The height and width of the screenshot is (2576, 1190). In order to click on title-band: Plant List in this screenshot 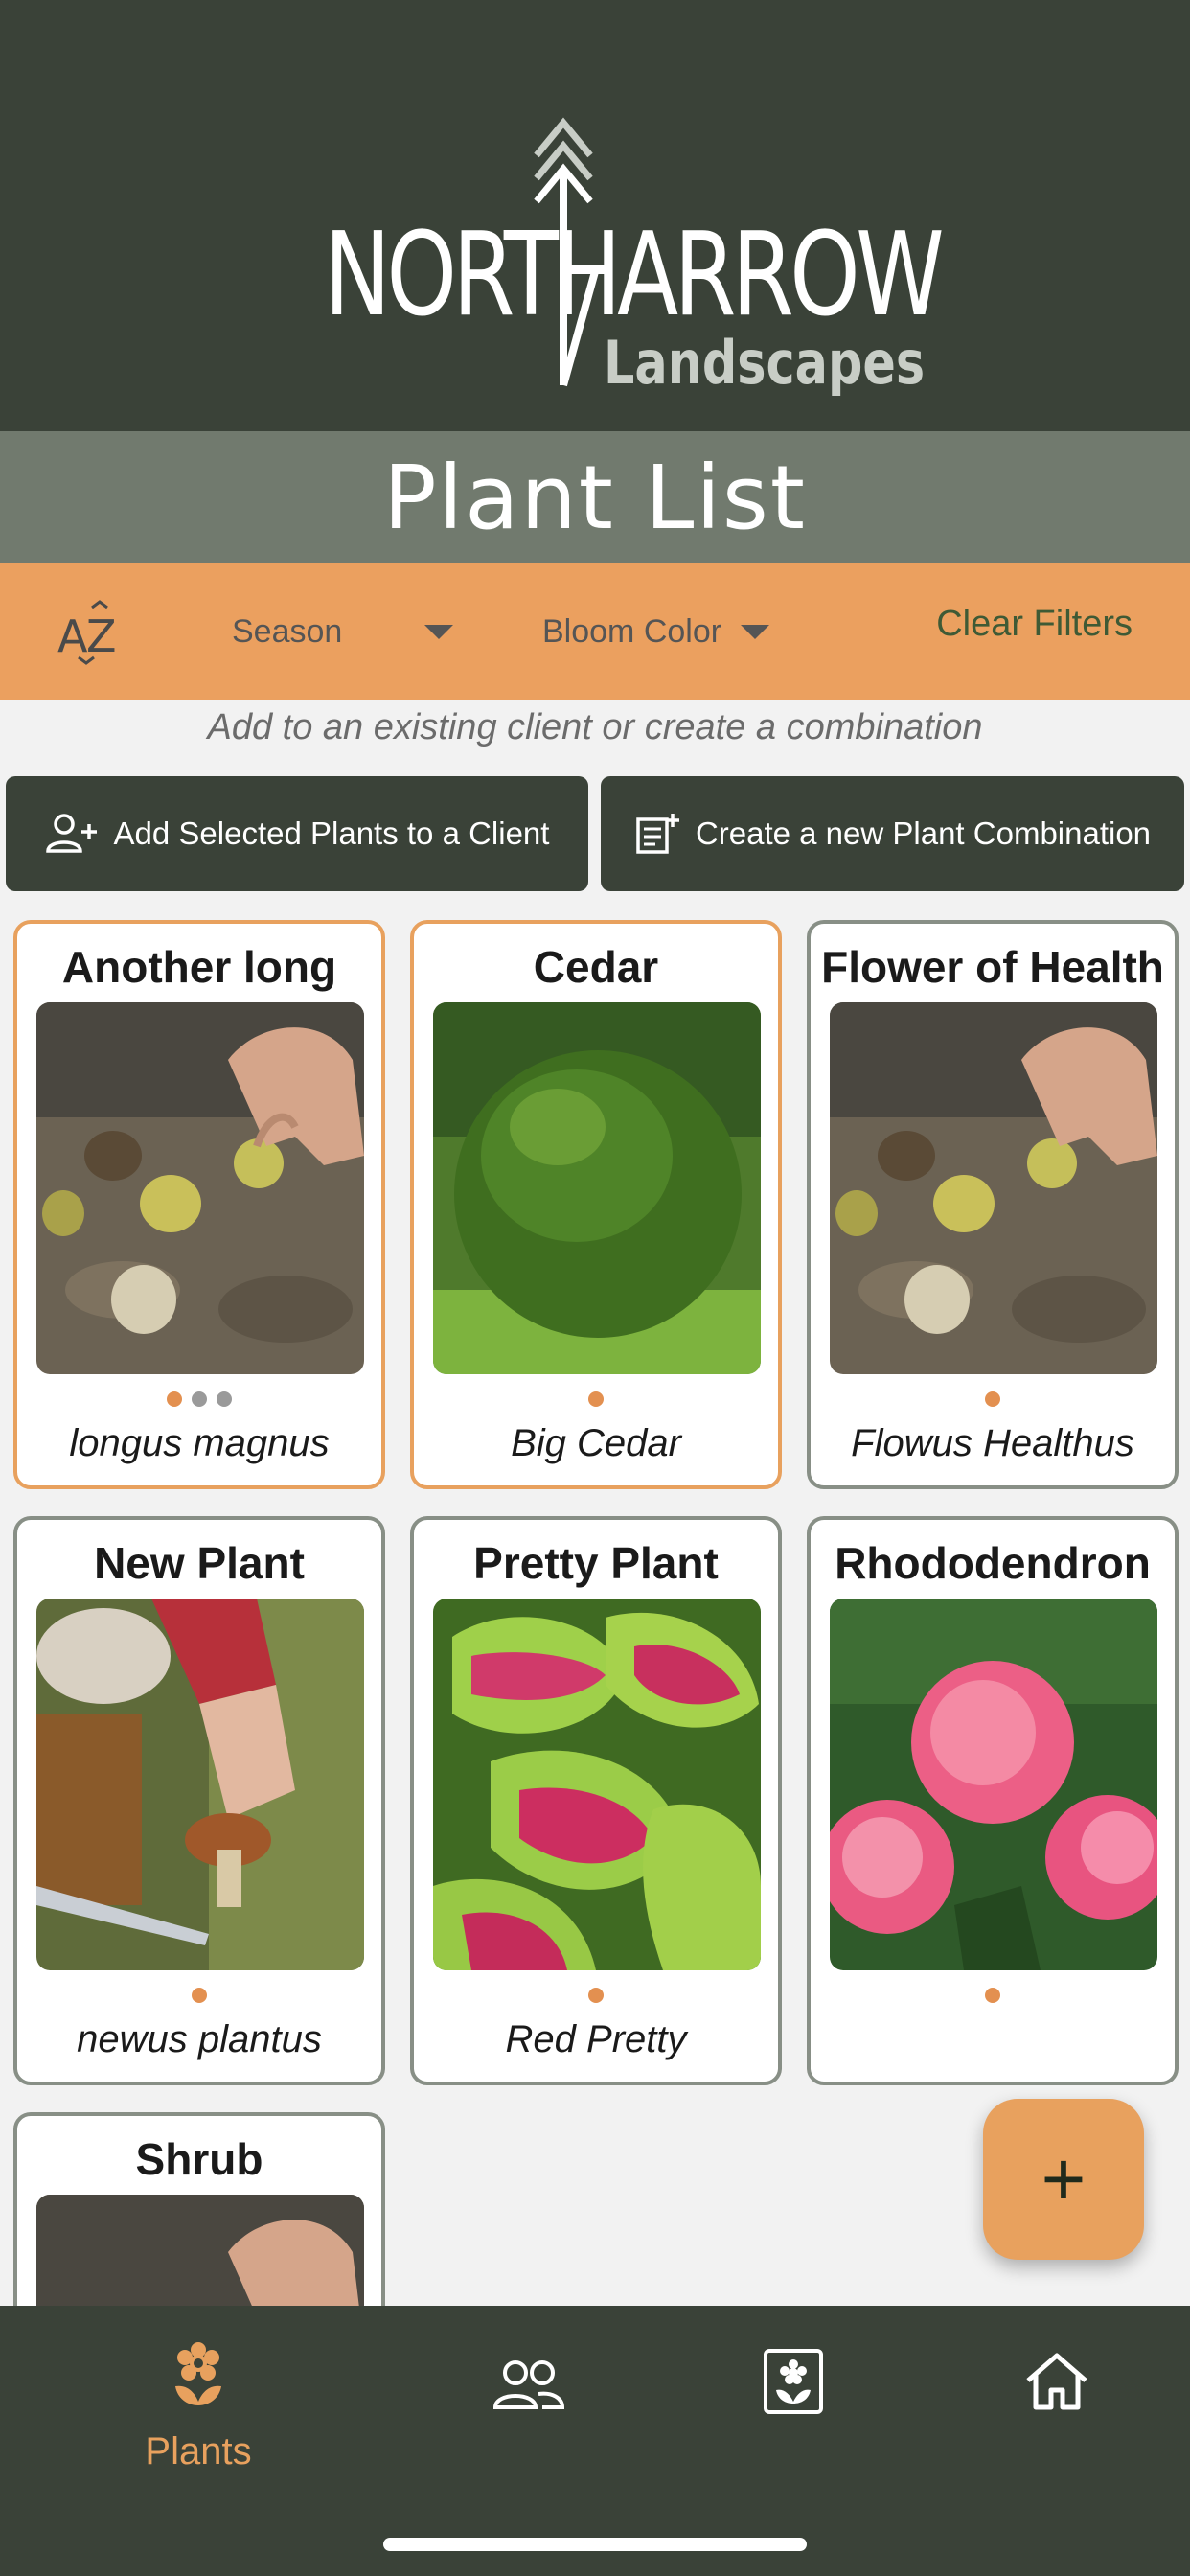, I will do `click(595, 497)`.